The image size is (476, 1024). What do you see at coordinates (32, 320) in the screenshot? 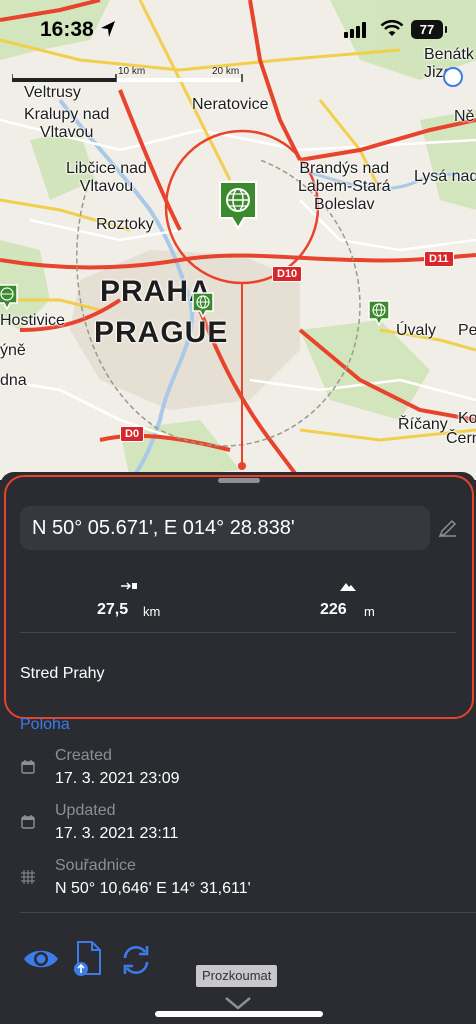
I see `map-label-hostivice: Hostivice` at bounding box center [32, 320].